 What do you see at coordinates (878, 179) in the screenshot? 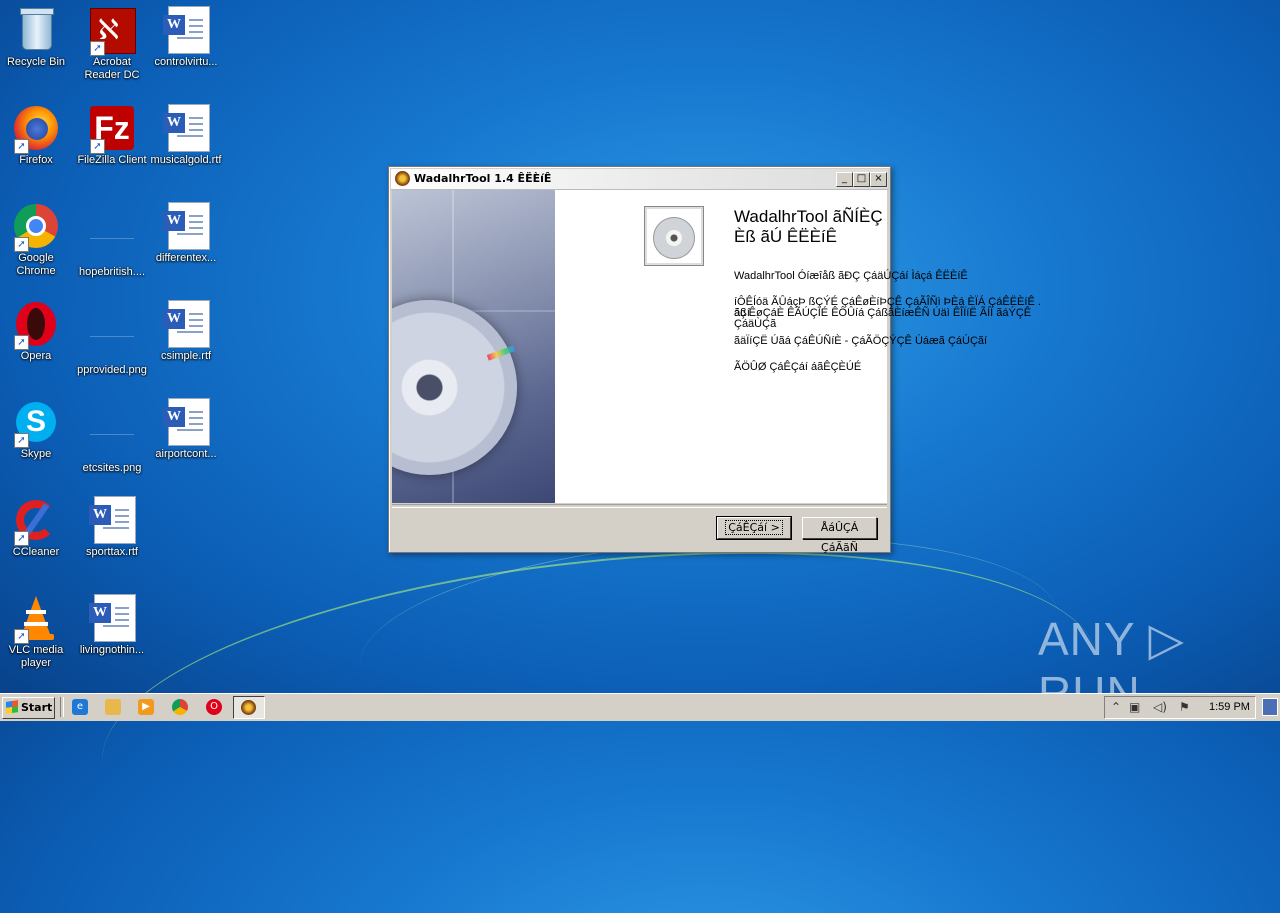
I see `close-button: ×` at bounding box center [878, 179].